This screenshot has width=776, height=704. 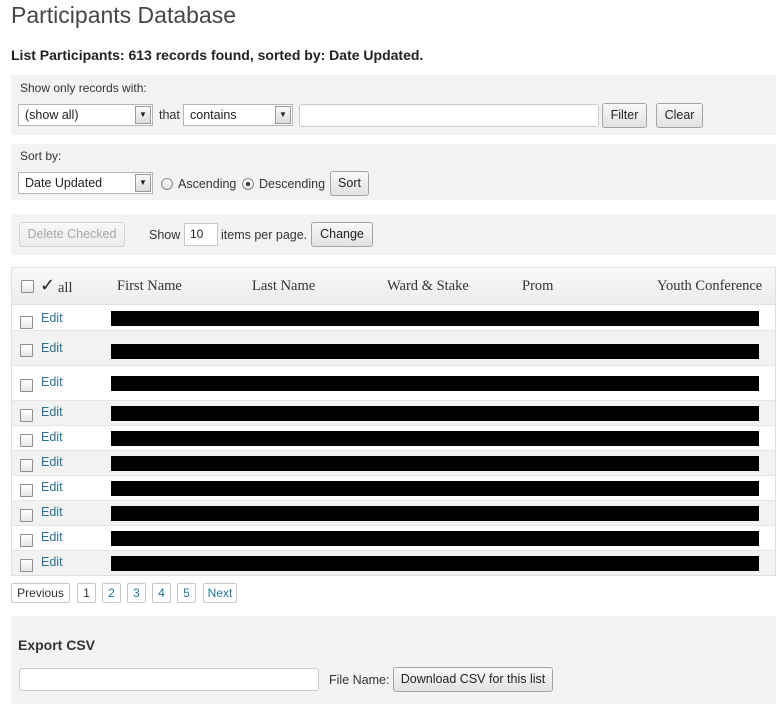 I want to click on sort-field-select: Date Updated ▼, so click(x=85, y=183).